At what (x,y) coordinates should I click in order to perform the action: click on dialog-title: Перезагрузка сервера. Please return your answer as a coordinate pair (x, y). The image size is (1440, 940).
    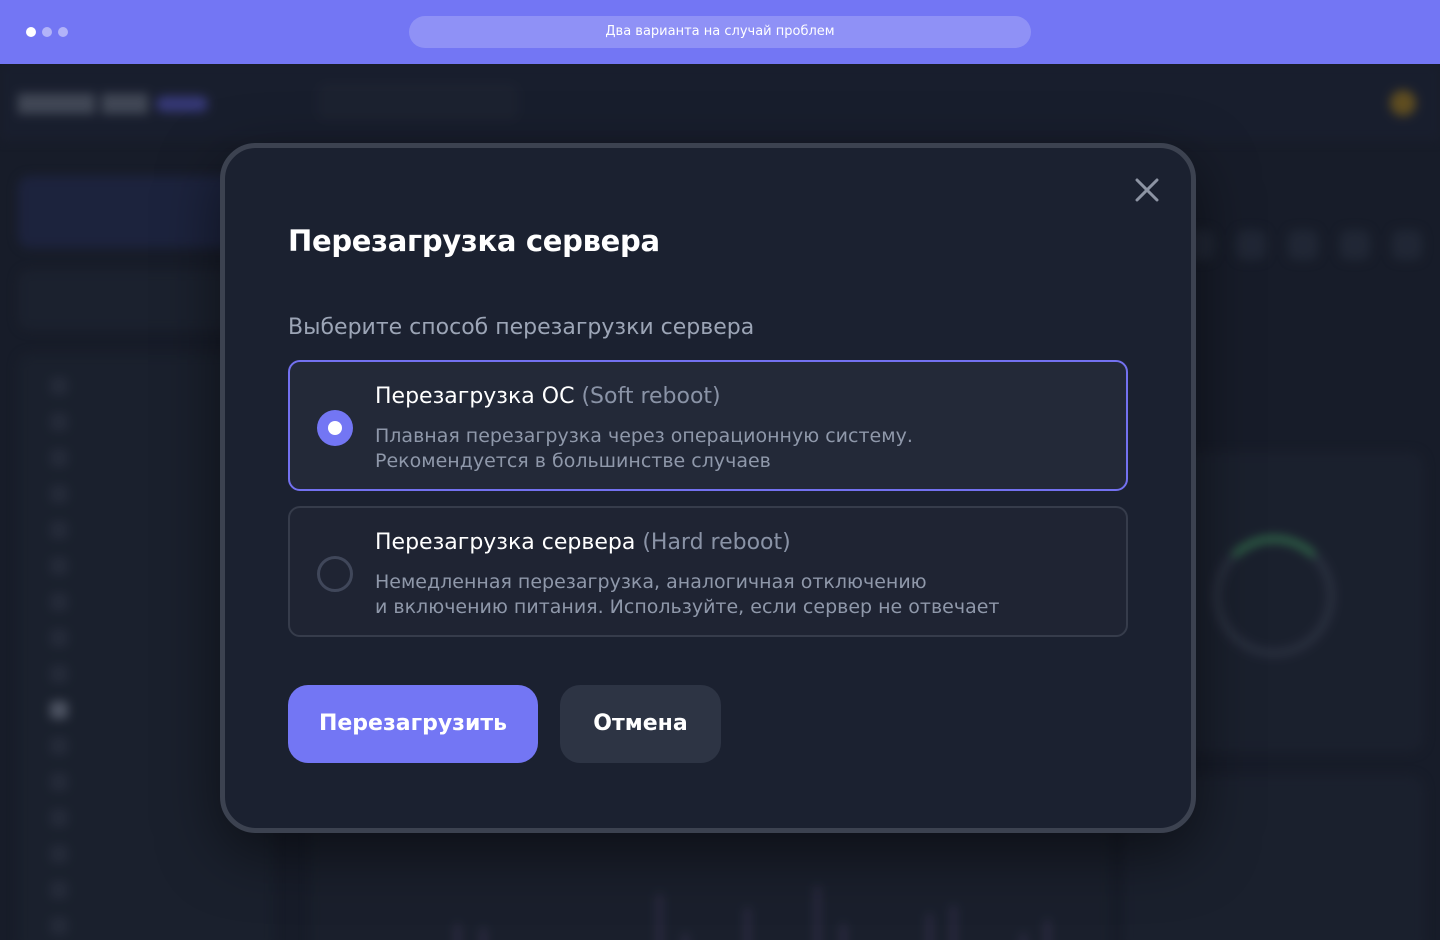
    Looking at the image, I should click on (474, 241).